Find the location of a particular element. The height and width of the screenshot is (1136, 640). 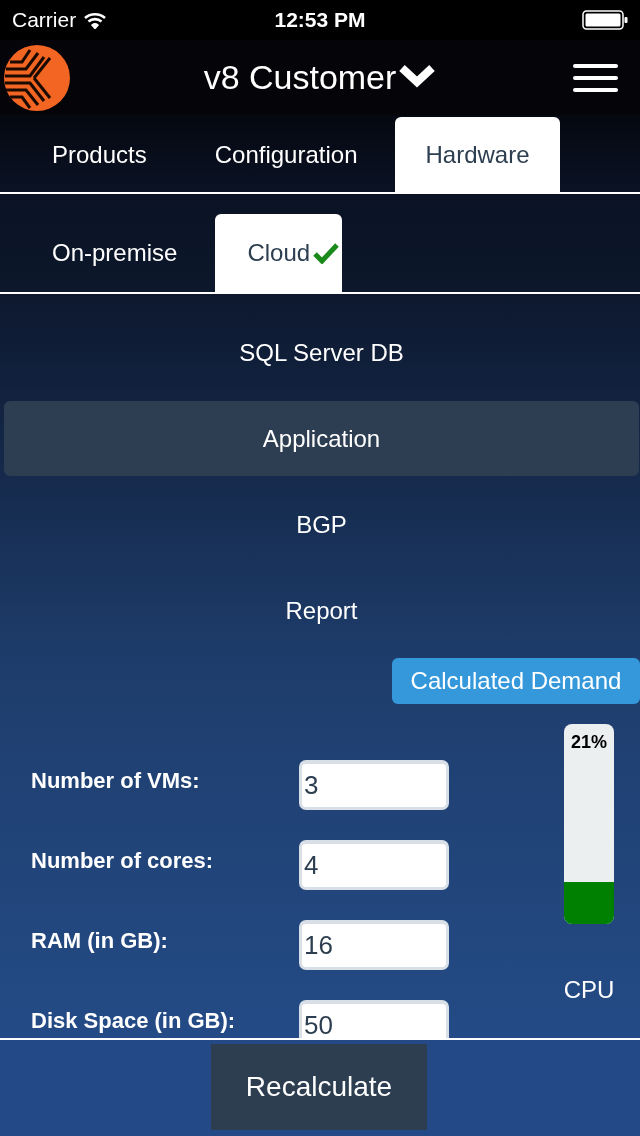

section-menu-item: SQL Server DB is located at coordinates (321, 352).